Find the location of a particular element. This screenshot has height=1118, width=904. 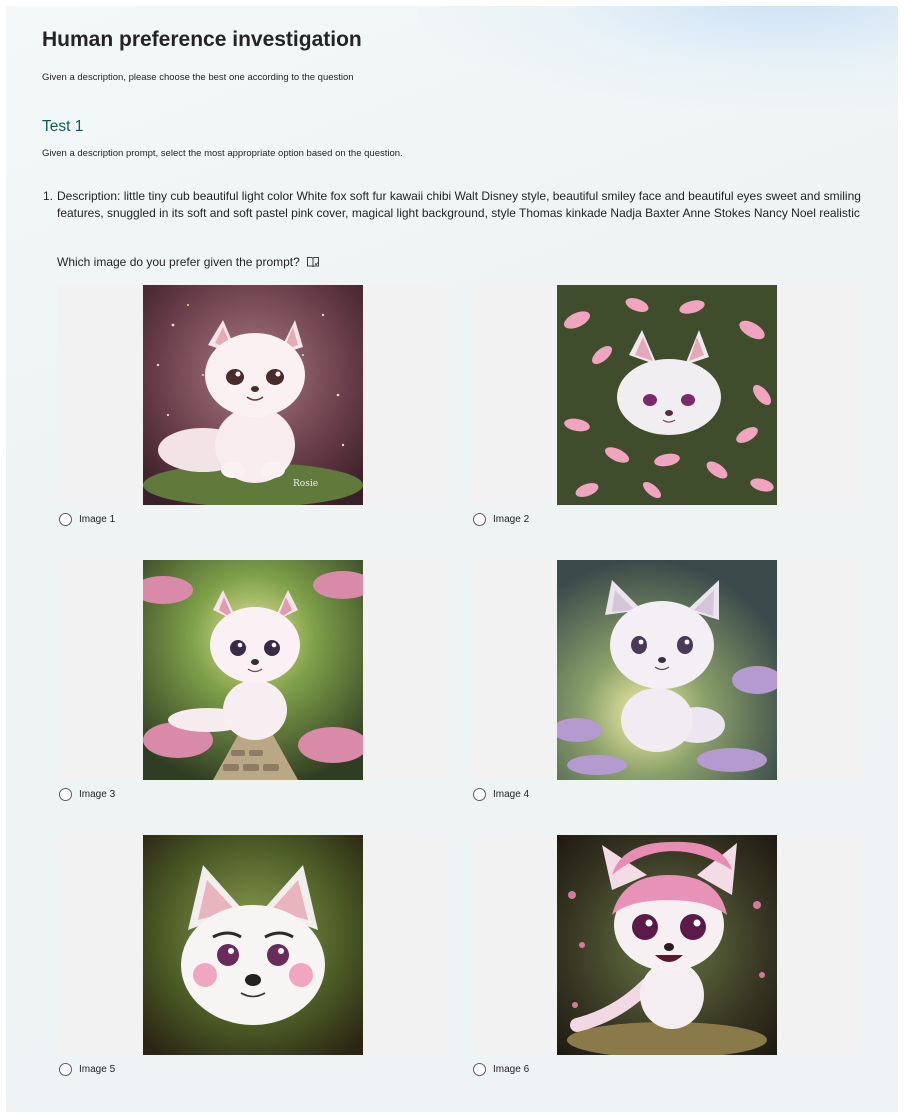

option-image-1: Rosie Image 1 is located at coordinates (252, 405).